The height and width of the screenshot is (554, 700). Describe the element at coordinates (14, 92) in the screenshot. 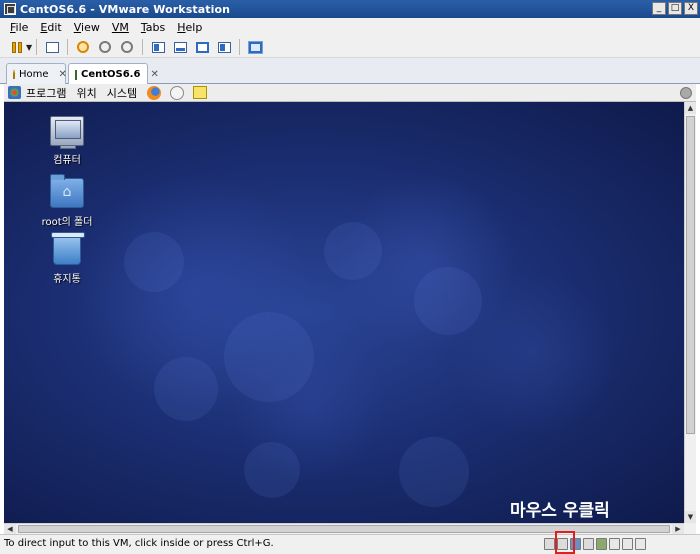

I see `applications-icon` at that location.